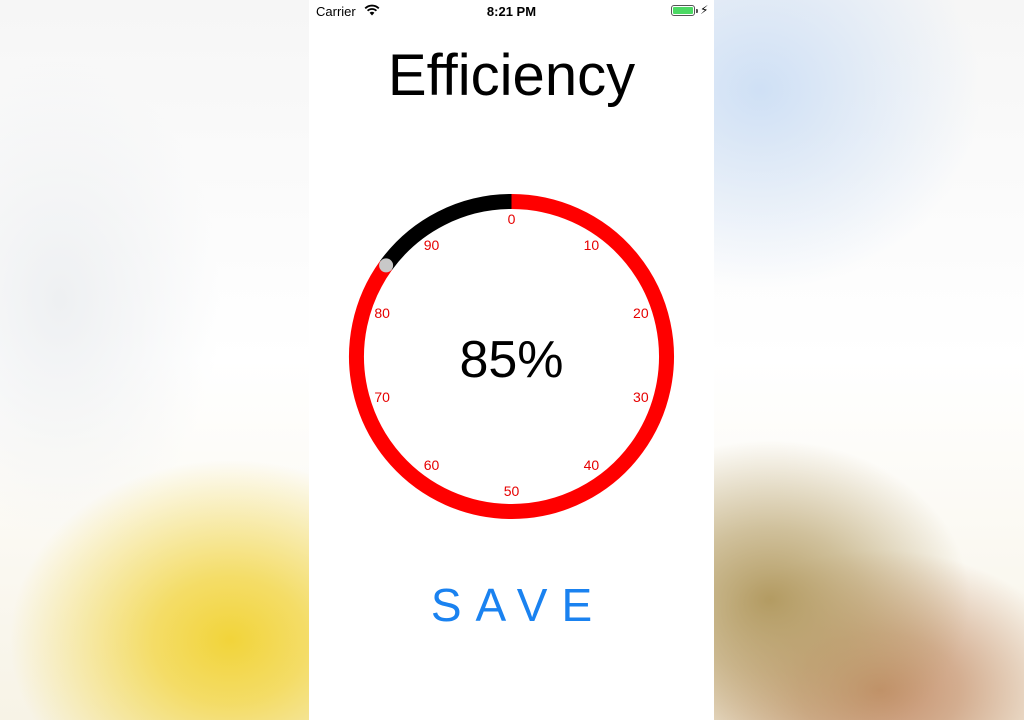 Image resolution: width=1024 pixels, height=720 pixels. I want to click on gauge-tick-label: 0, so click(512, 219).